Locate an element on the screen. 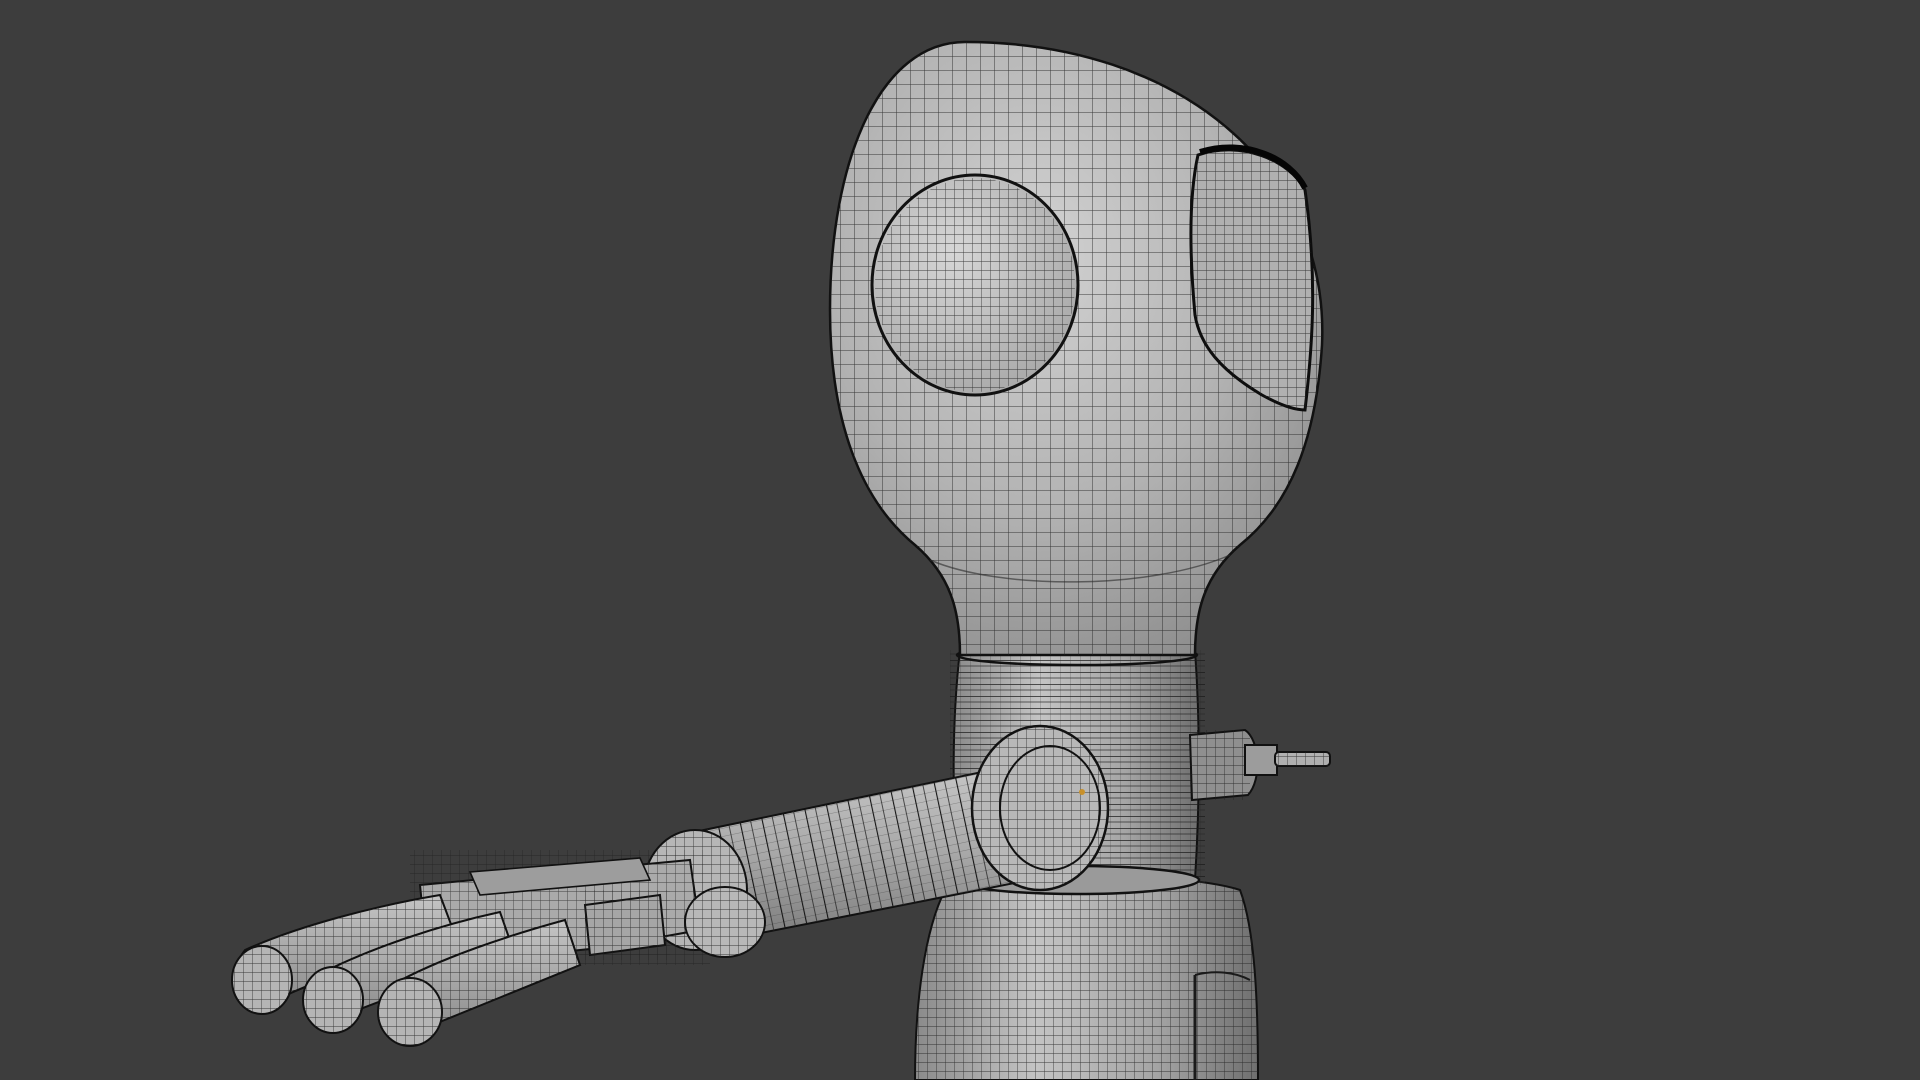  thumb is located at coordinates (625, 925).